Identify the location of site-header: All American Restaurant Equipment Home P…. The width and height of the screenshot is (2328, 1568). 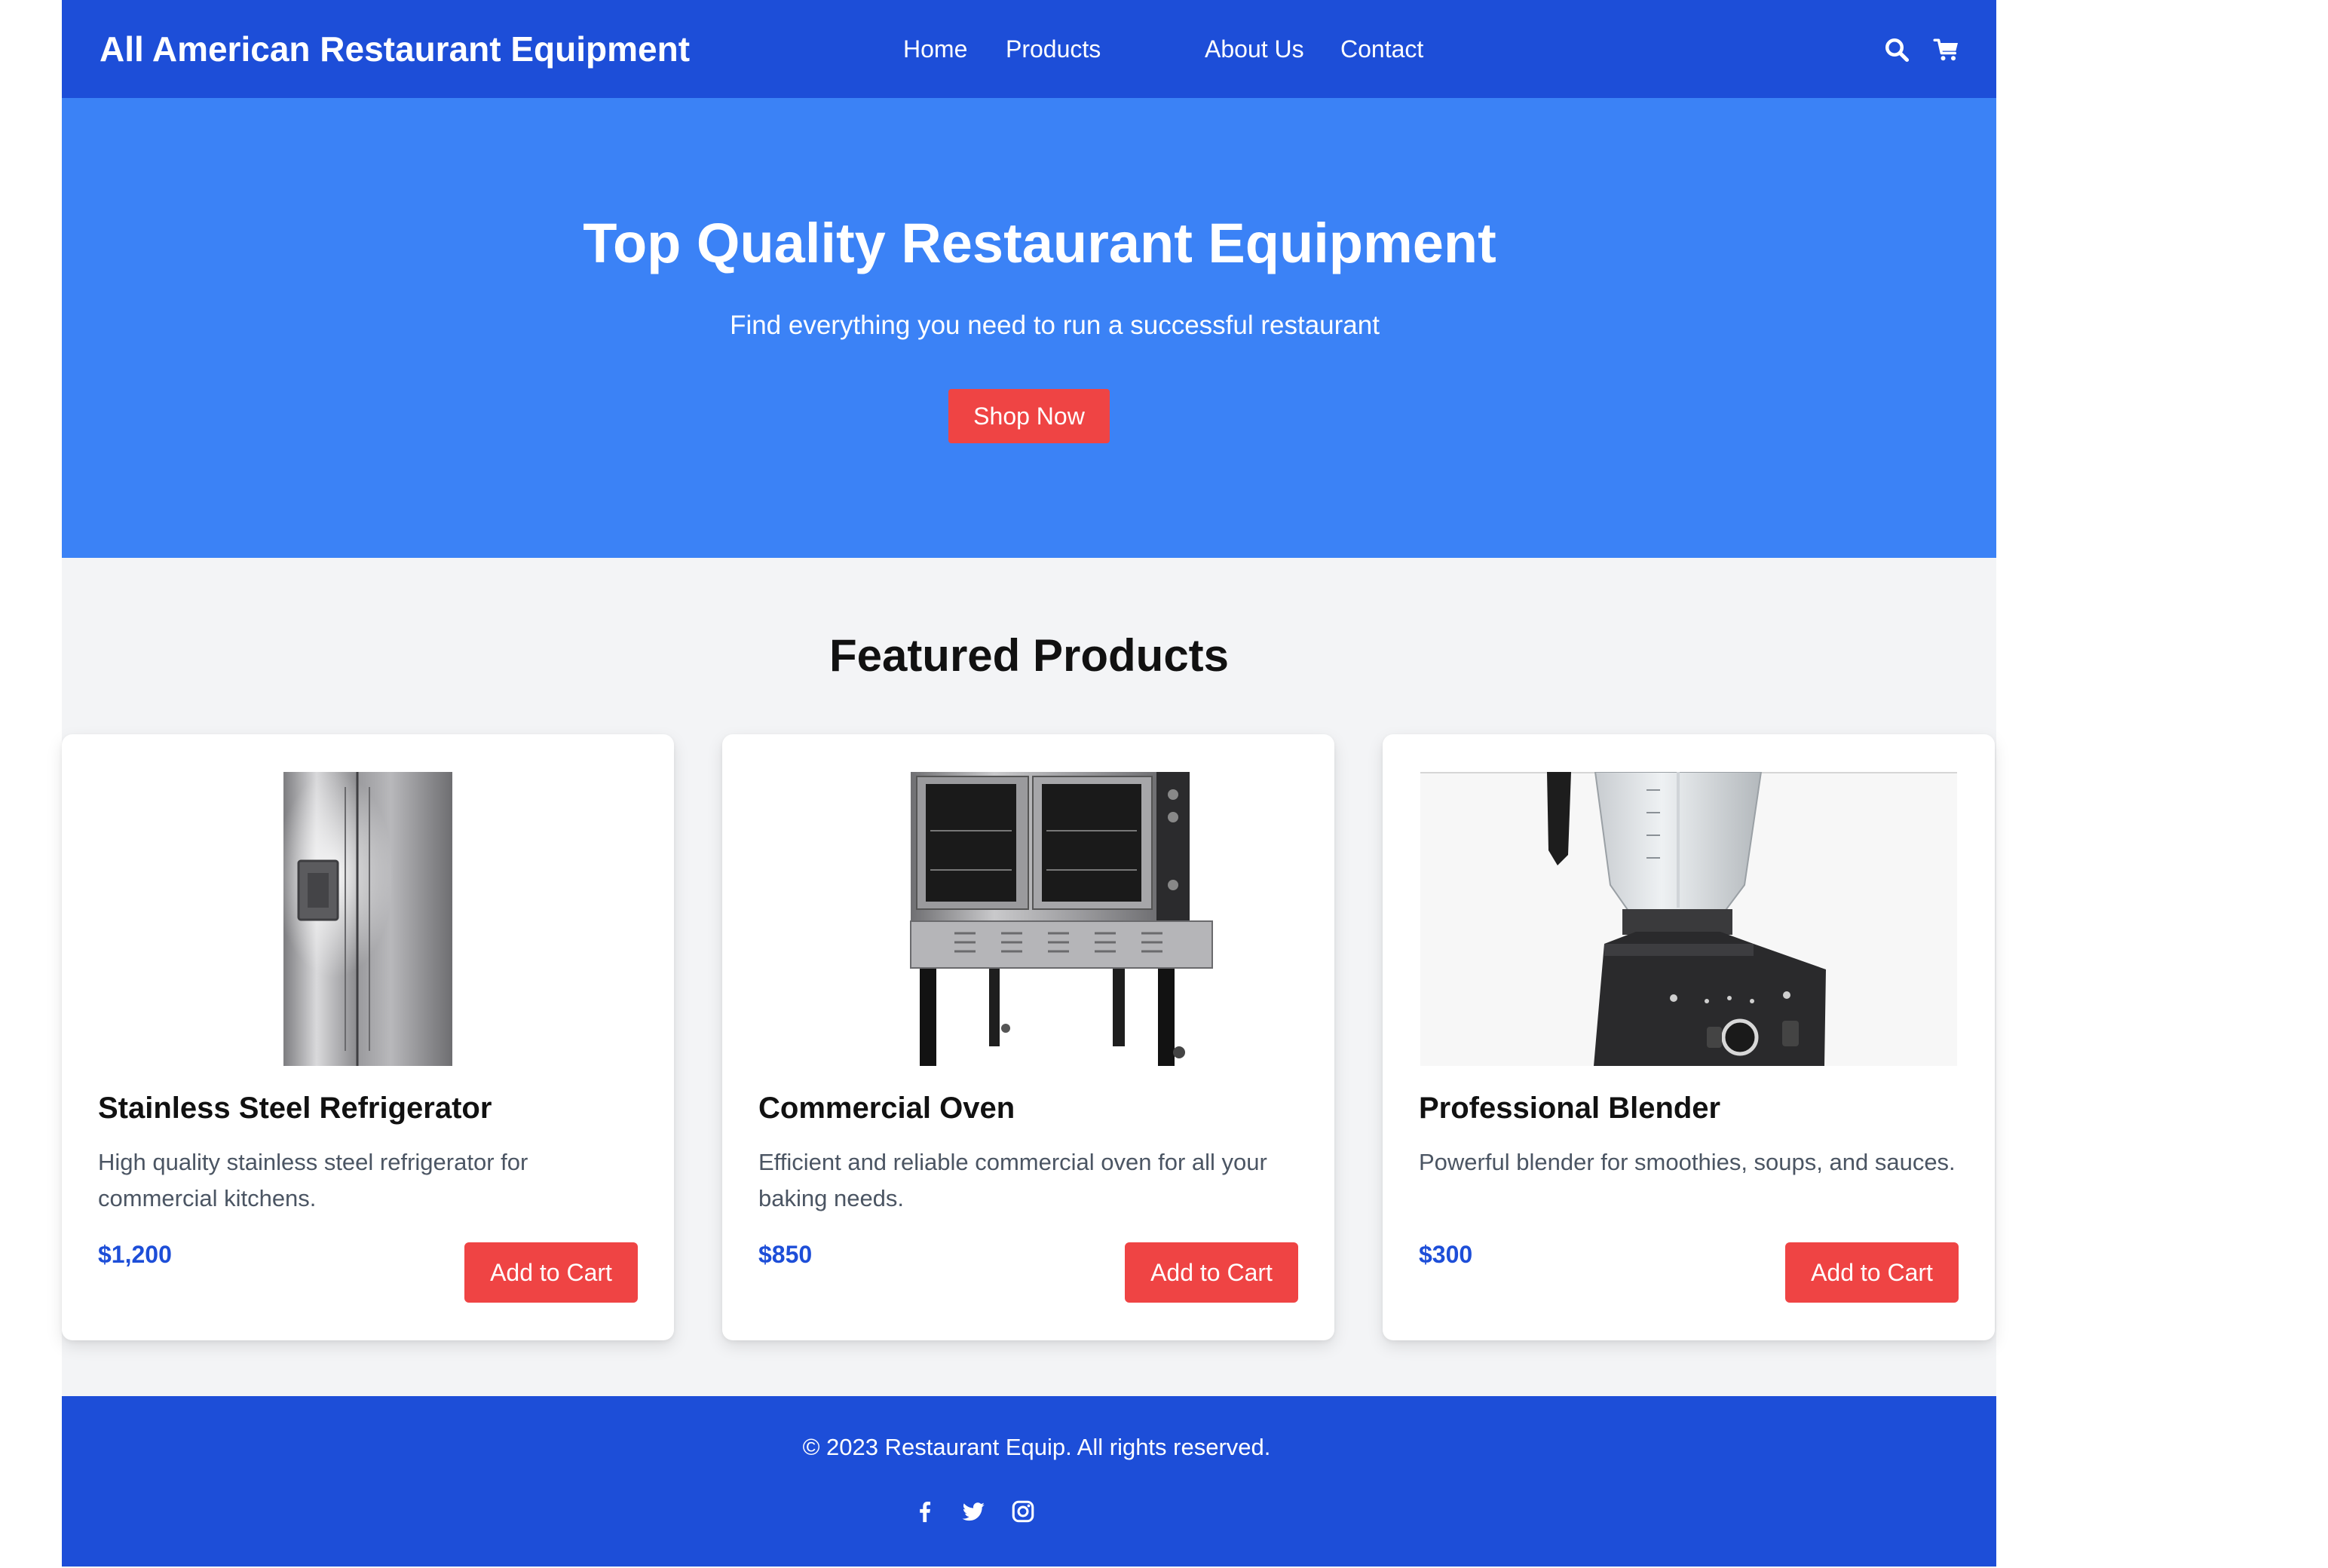
(1029, 49).